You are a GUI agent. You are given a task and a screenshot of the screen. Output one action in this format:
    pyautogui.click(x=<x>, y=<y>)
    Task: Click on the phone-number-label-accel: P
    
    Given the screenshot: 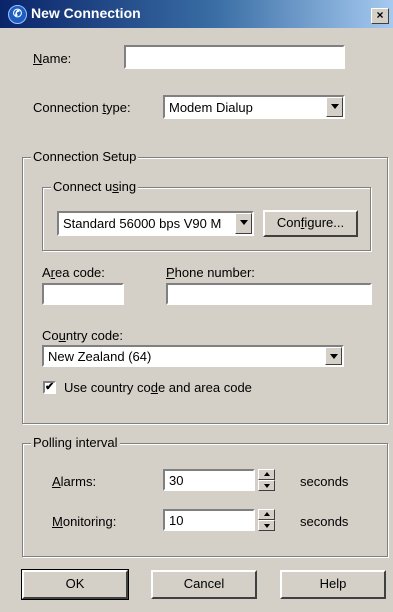 What is the action you would take?
    pyautogui.click(x=170, y=272)
    